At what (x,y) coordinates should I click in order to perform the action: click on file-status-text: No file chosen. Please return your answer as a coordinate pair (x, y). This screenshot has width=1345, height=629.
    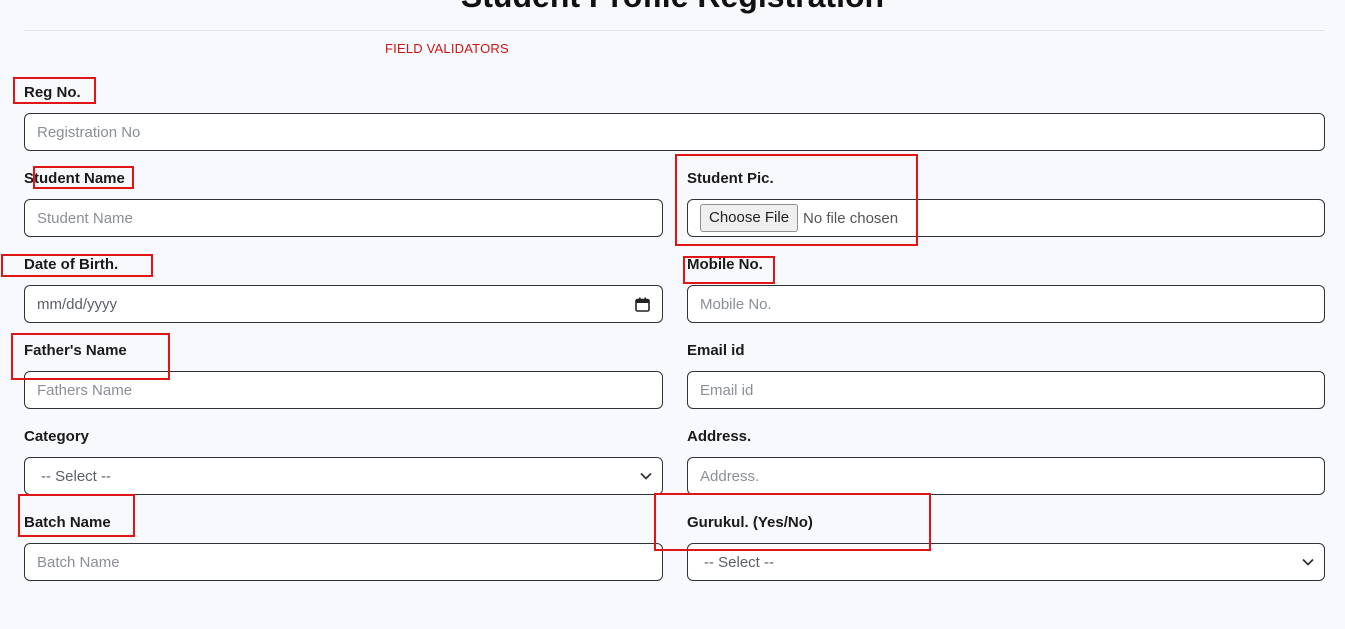
    Looking at the image, I should click on (851, 218).